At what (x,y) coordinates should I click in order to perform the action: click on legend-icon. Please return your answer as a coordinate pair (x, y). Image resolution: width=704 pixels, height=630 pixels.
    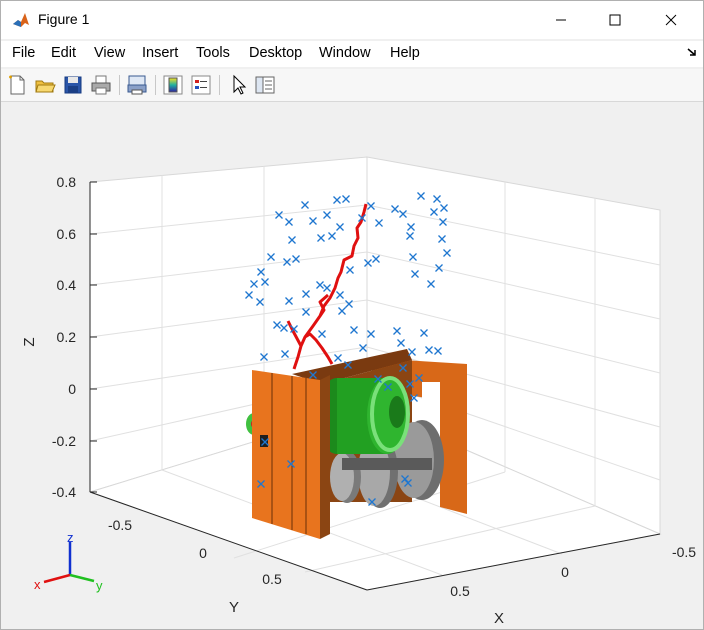
    Looking at the image, I should click on (201, 85).